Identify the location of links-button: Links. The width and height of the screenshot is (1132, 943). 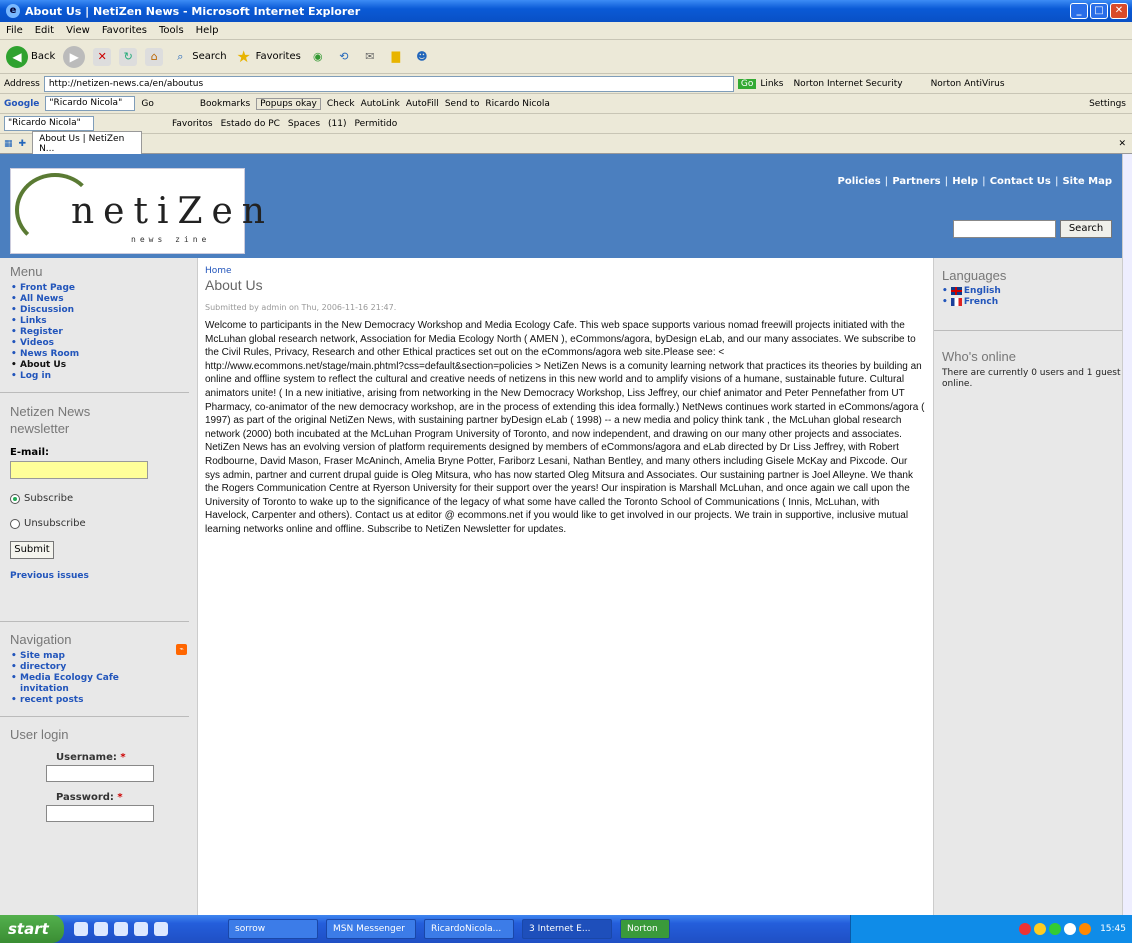
(771, 84).